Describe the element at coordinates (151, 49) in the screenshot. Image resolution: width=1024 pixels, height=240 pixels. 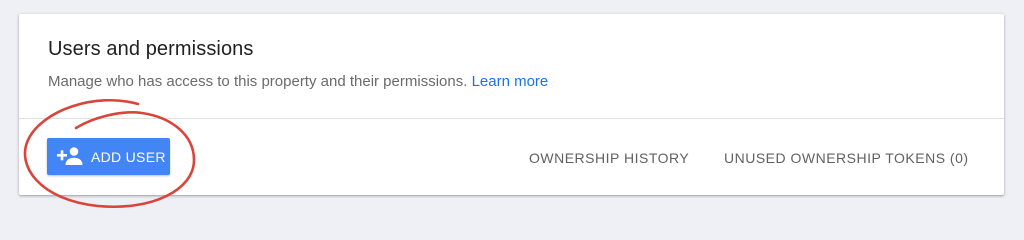
I see `card-title: Users and permissions` at that location.